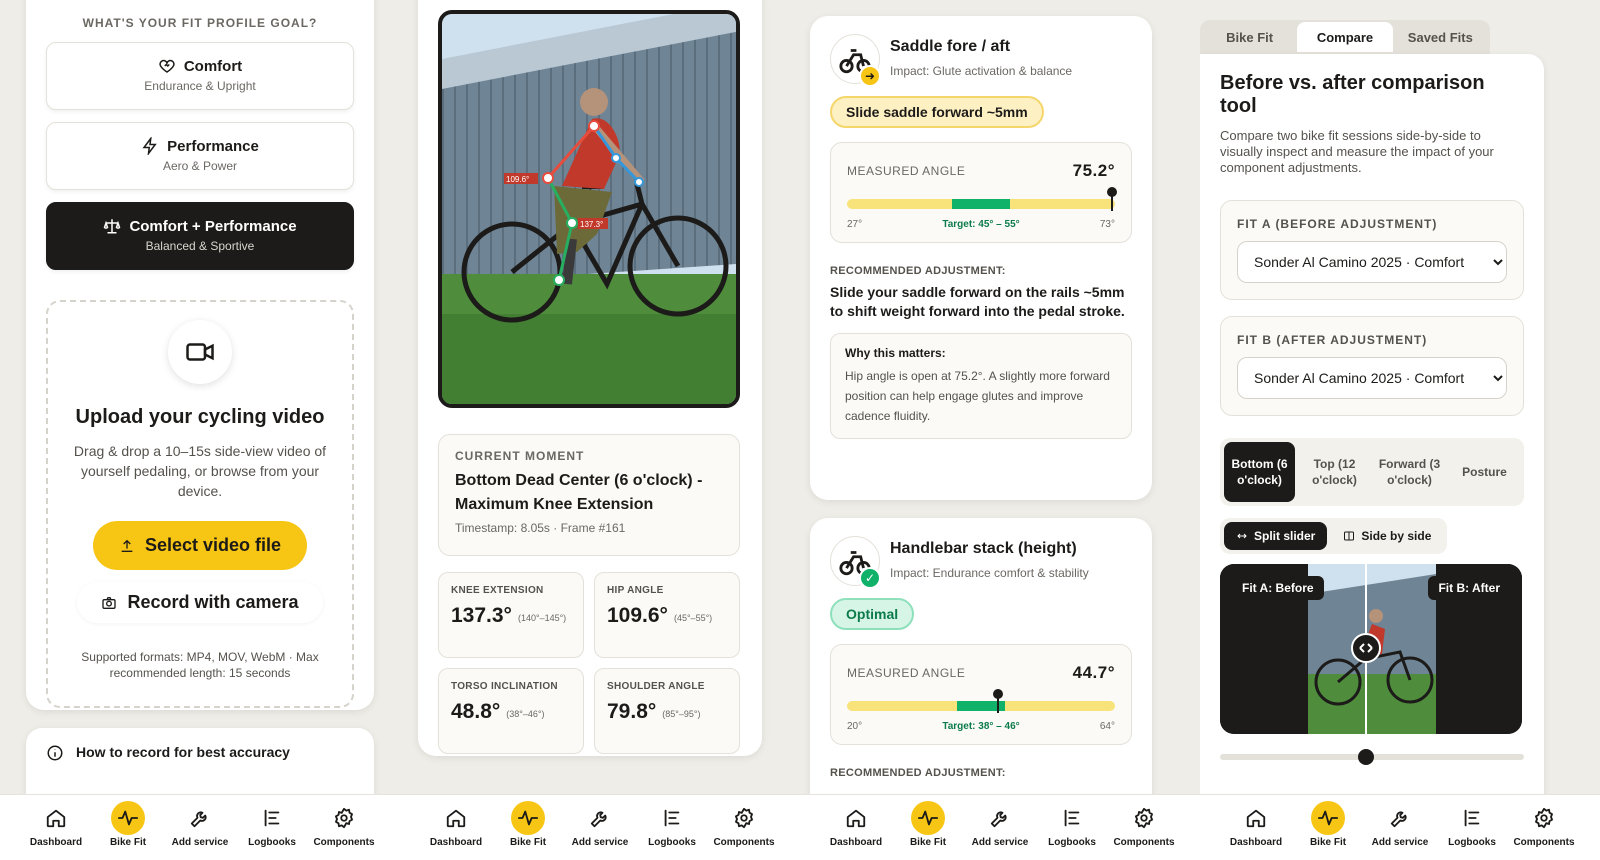 The width and height of the screenshot is (1600, 860). What do you see at coordinates (55, 753) in the screenshot?
I see `info-icon` at bounding box center [55, 753].